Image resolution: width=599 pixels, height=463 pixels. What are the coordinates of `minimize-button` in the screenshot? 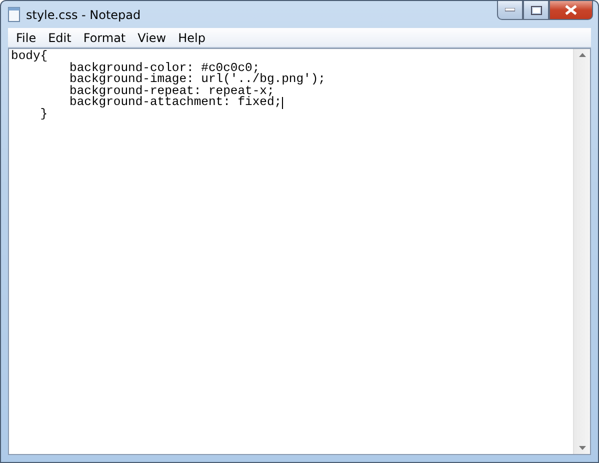 It's located at (510, 10).